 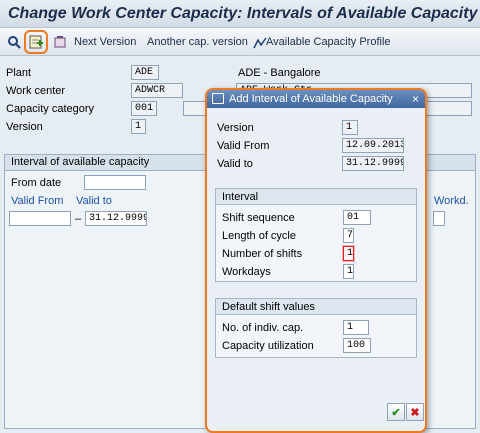 I want to click on shift-sequence-field: 01, so click(x=357, y=217).